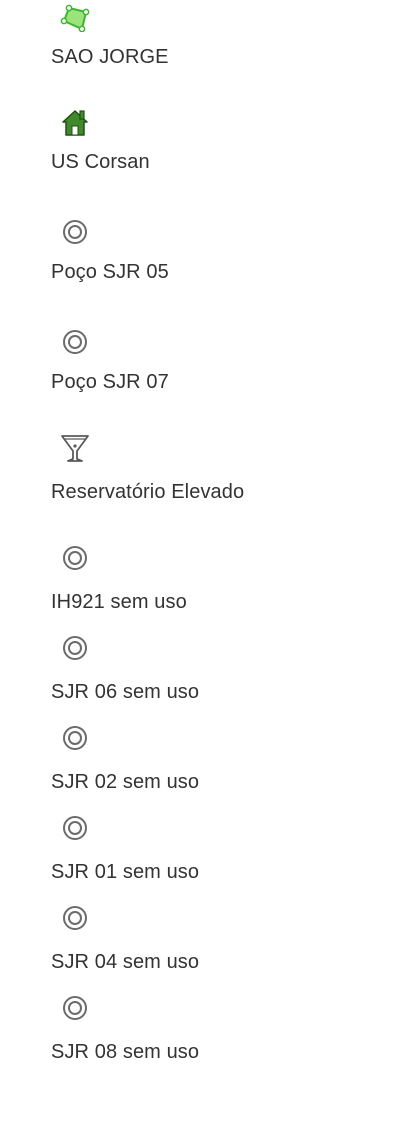 This screenshot has height=1146, width=413. Describe the element at coordinates (125, 1052) in the screenshot. I see `list-item-label: SJR 08 sem uso` at that location.